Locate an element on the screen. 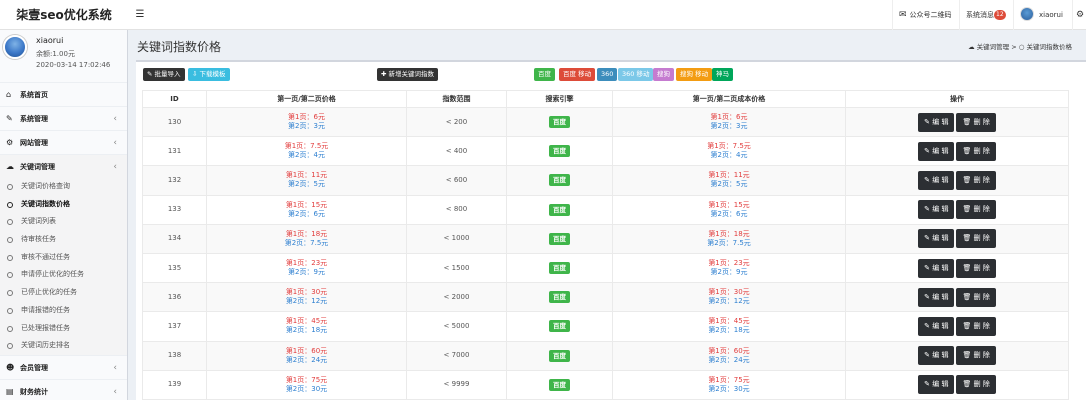 Image resolution: width=1086 pixels, height=400 pixels. submenu-item: 申请停止优化的任务 is located at coordinates (63, 275).